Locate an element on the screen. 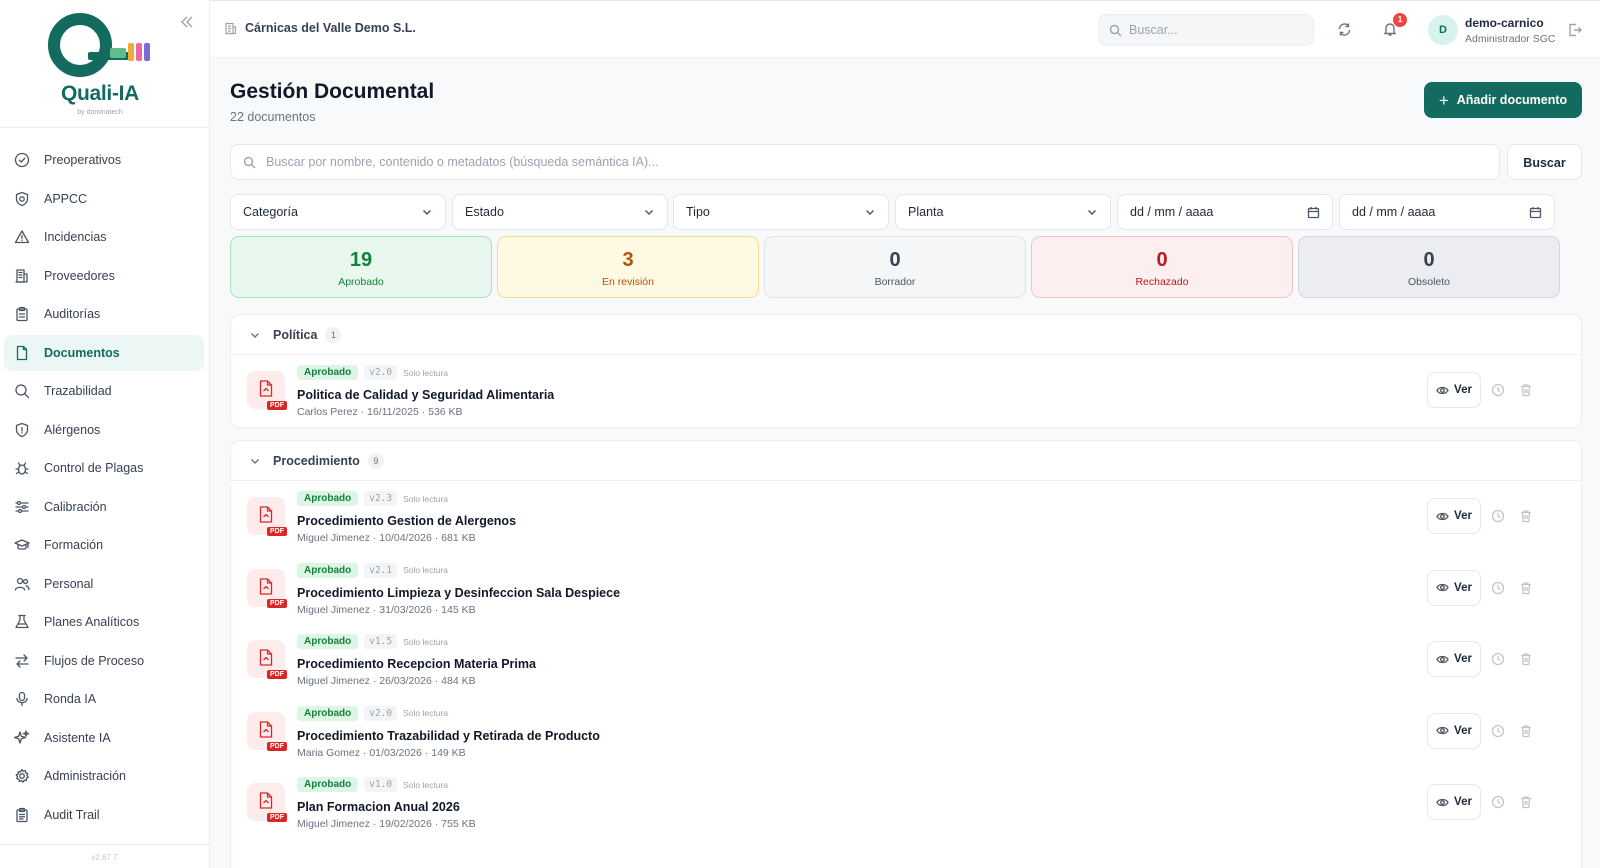  stat-value: 0 is located at coordinates (1429, 260).